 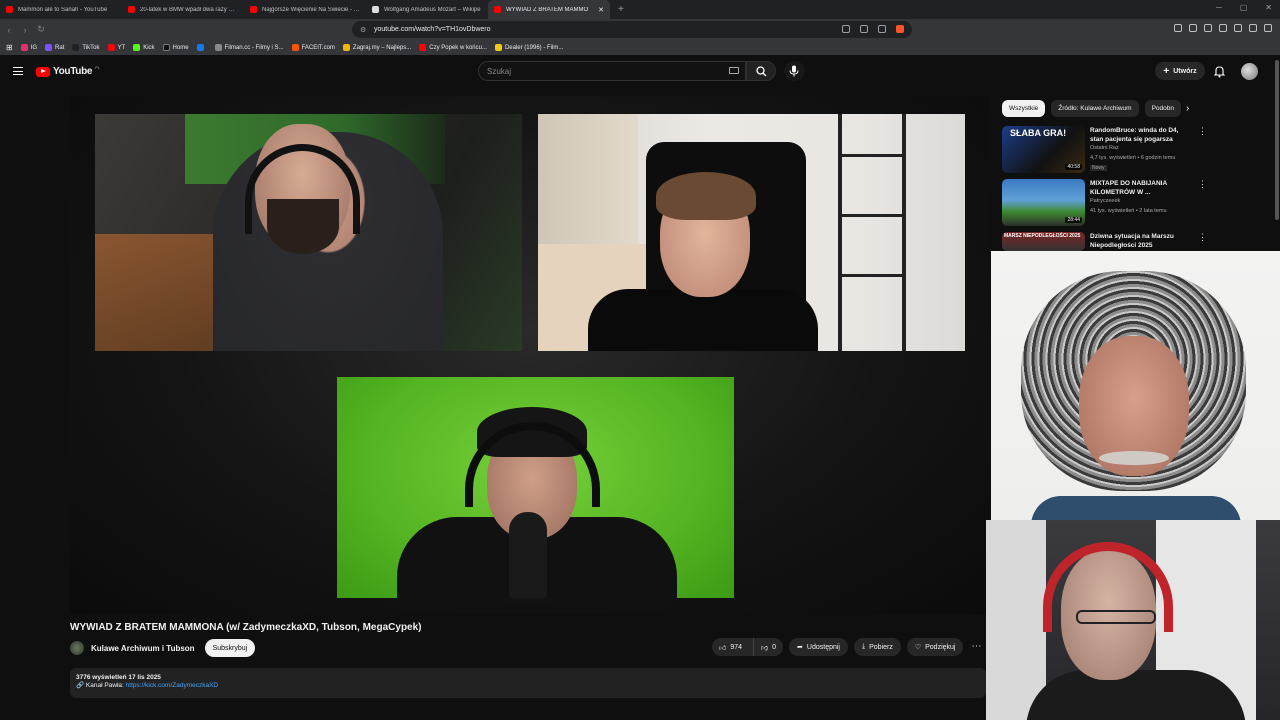 What do you see at coordinates (86, 47) in the screenshot?
I see `bookmark-item: TikTok` at bounding box center [86, 47].